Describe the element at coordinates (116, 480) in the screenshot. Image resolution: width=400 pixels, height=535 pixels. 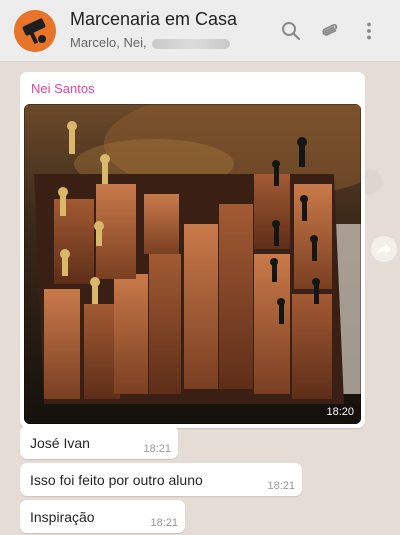
I see `message-text: Isso foi feito por outro aluno` at that location.